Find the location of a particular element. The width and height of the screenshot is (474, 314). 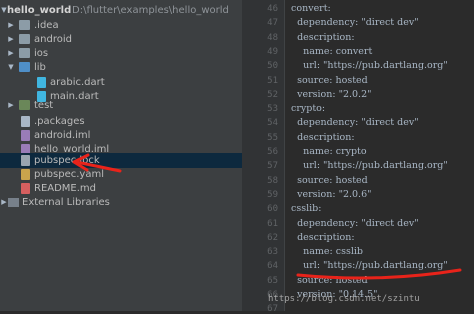

line-number: 58 is located at coordinates (272, 180).